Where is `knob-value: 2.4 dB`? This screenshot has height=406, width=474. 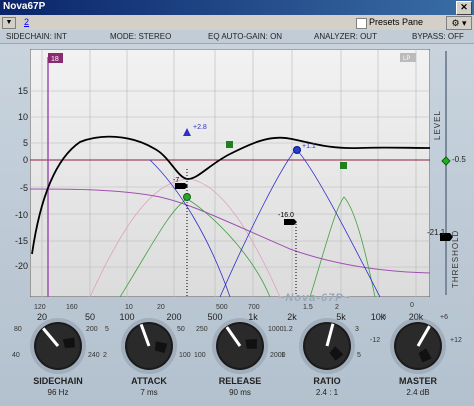 knob-value: 2.4 dB is located at coordinates (418, 392).